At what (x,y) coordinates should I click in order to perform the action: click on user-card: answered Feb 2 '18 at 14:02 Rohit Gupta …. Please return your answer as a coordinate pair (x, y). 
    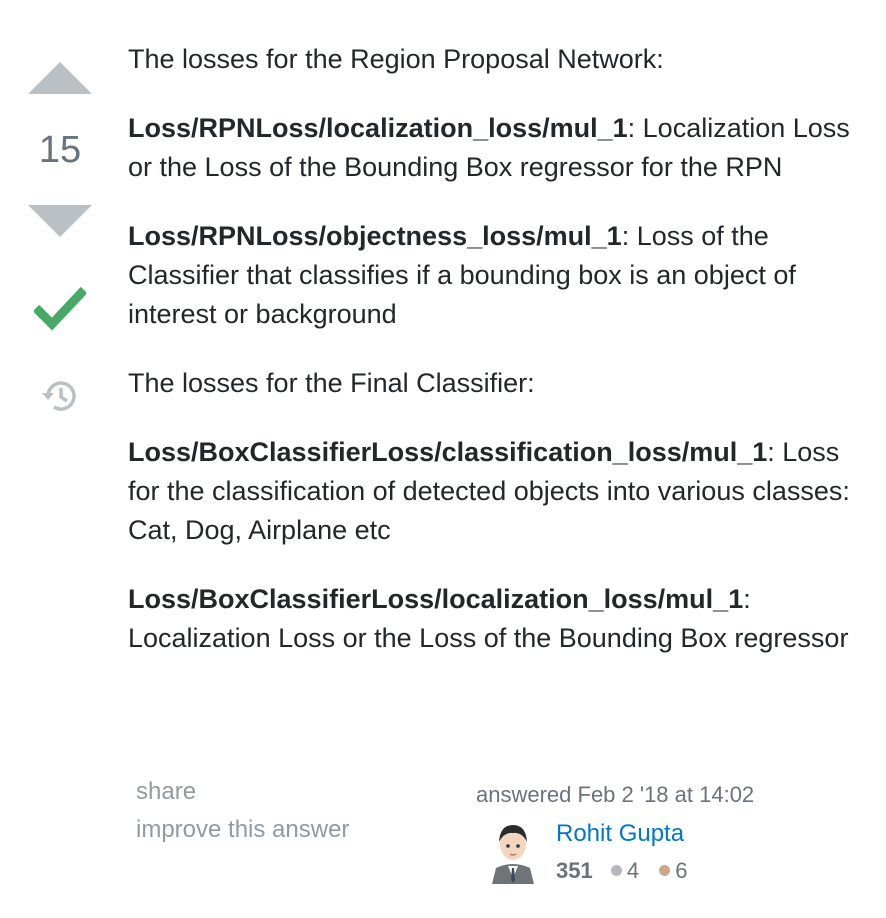
    Looking at the image, I should click on (676, 838).